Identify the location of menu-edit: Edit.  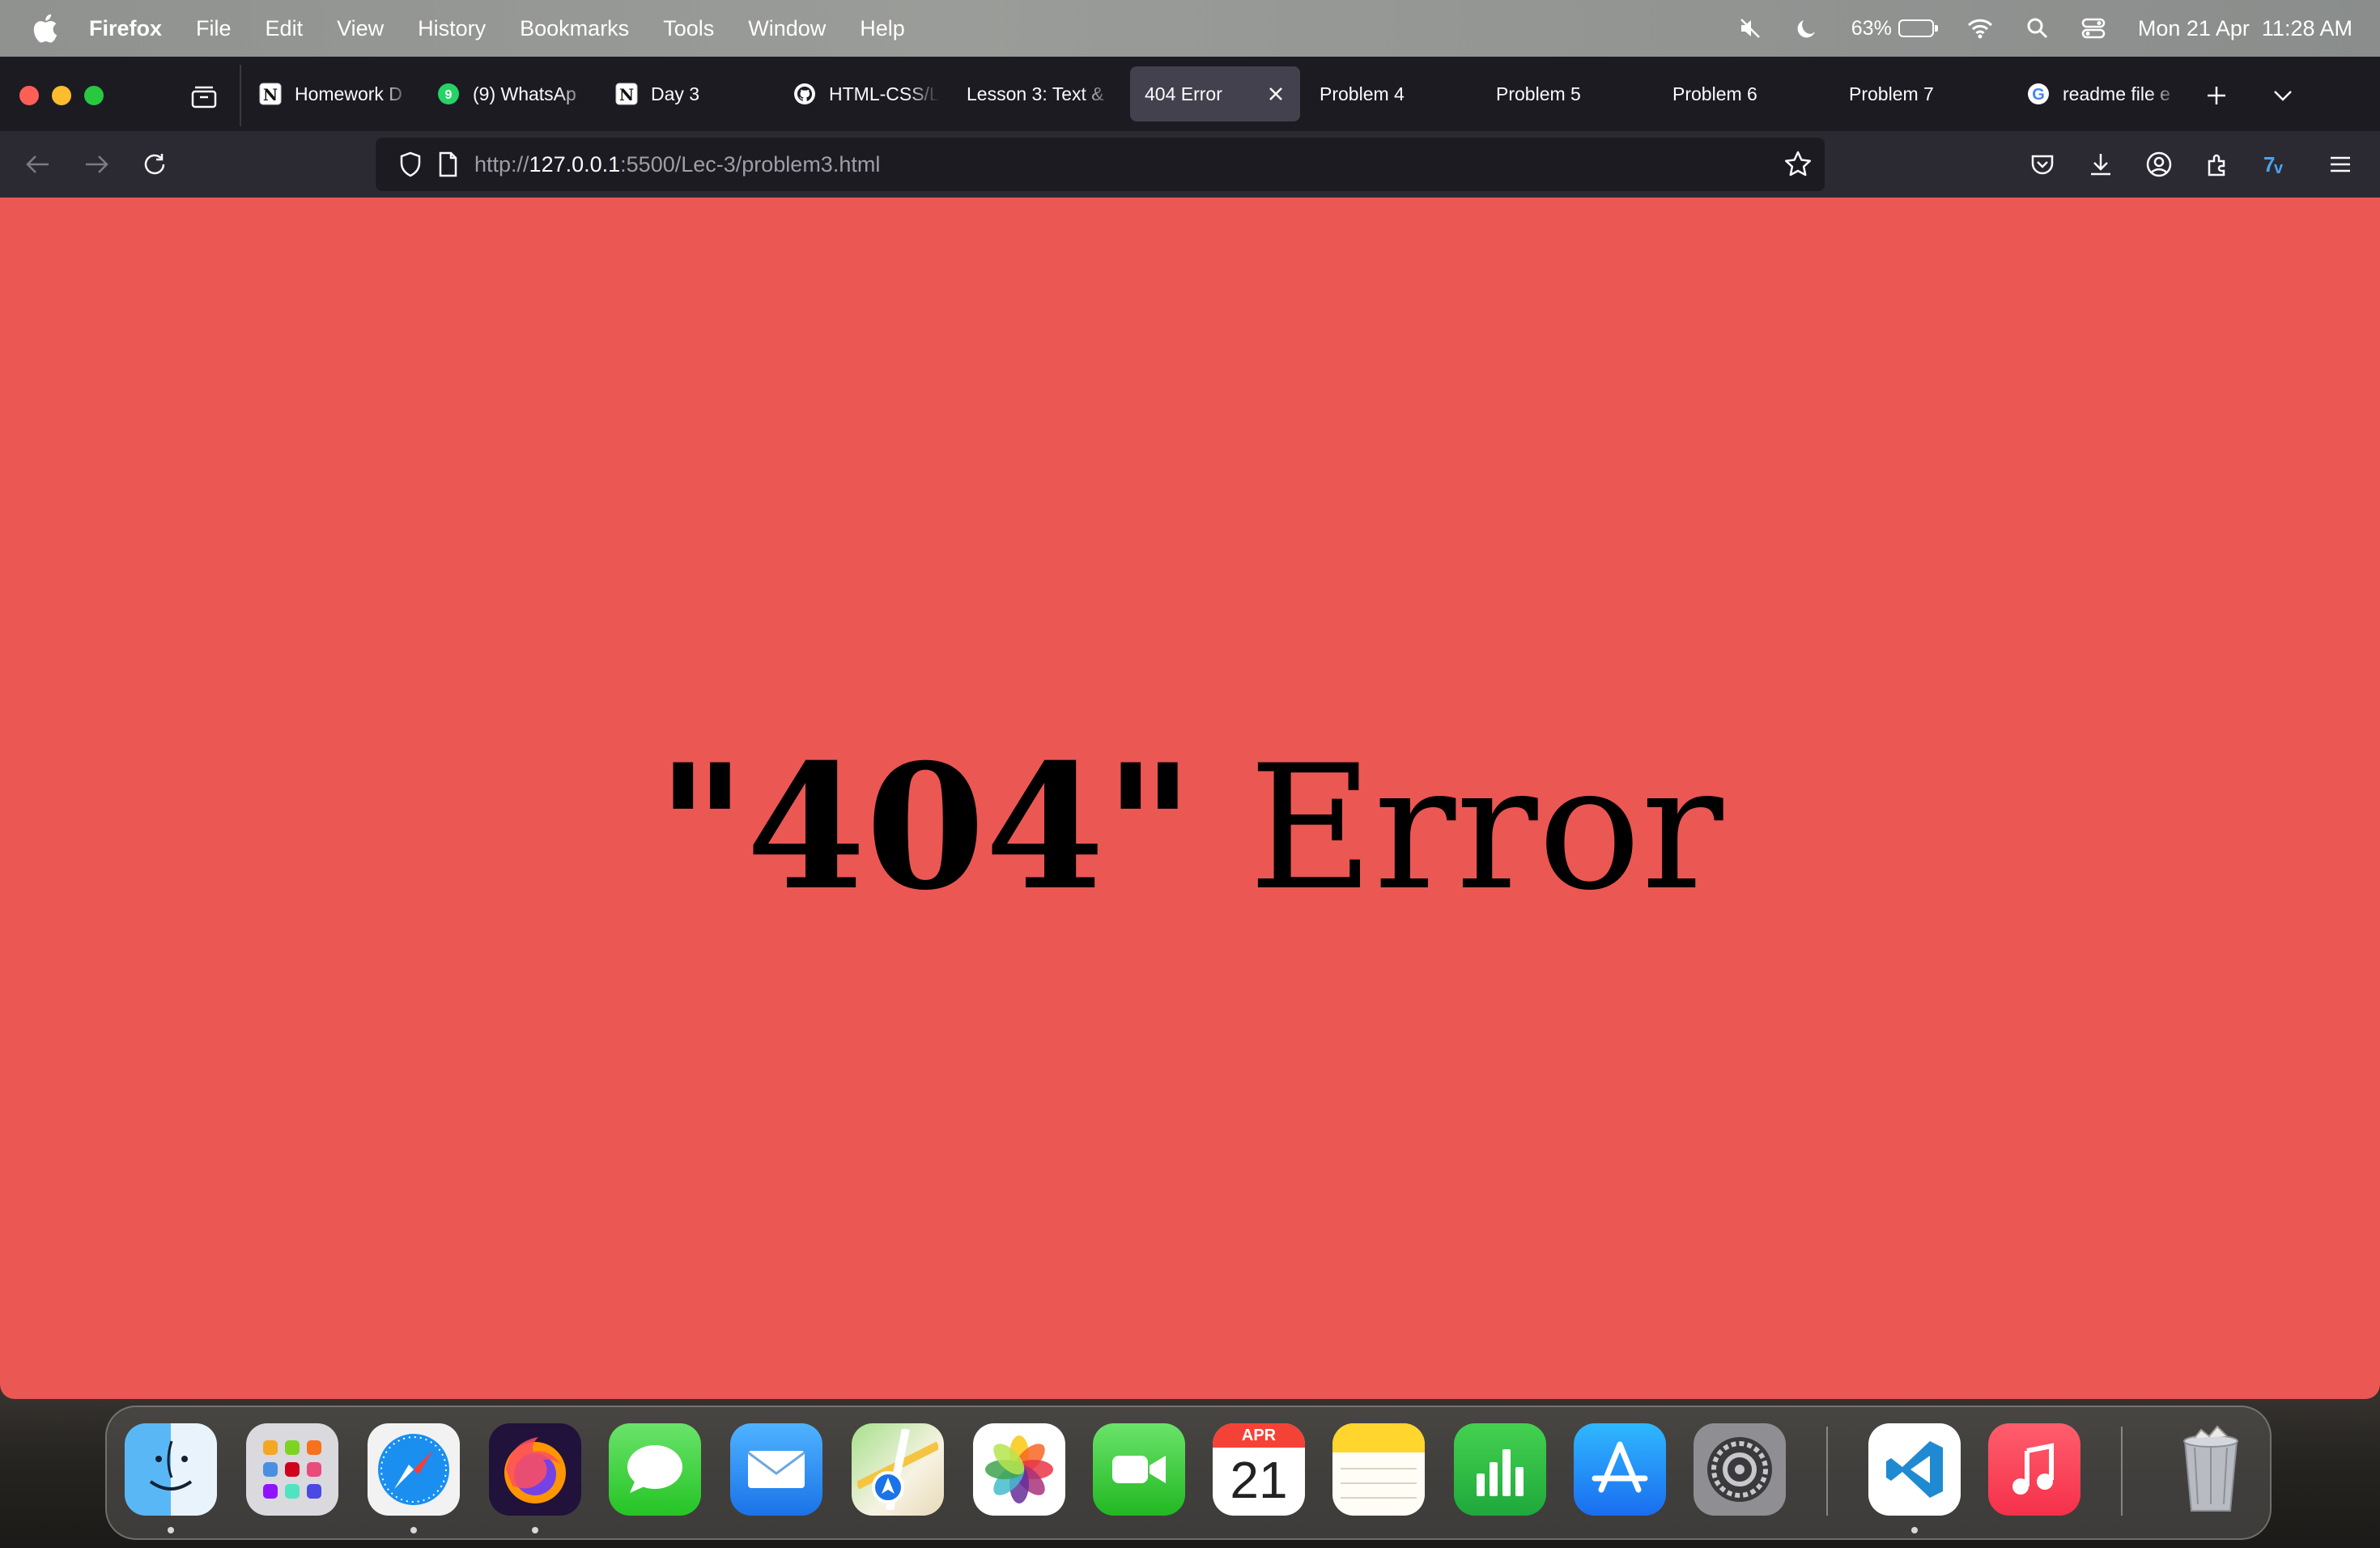
(285, 29).